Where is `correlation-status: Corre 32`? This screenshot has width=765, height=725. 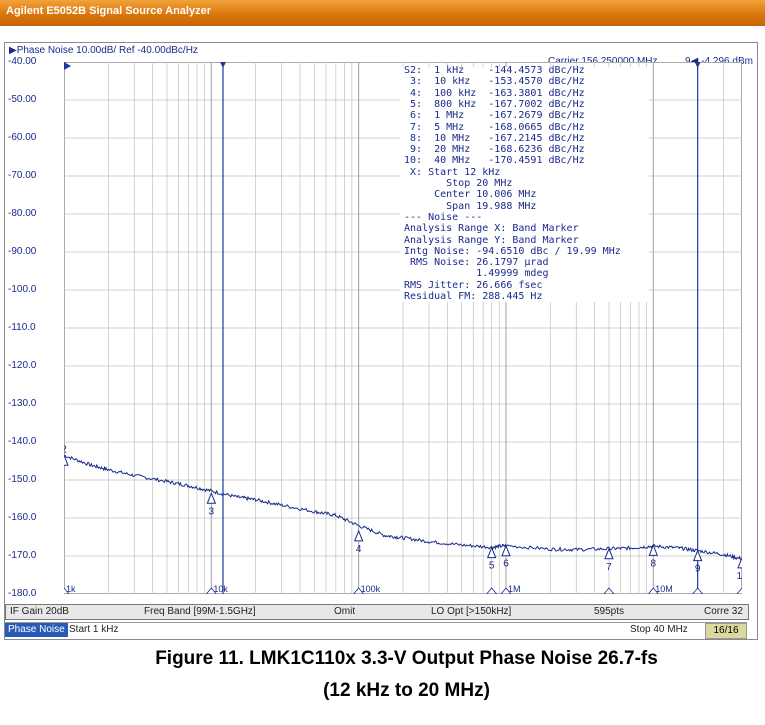 correlation-status: Corre 32 is located at coordinates (723, 611).